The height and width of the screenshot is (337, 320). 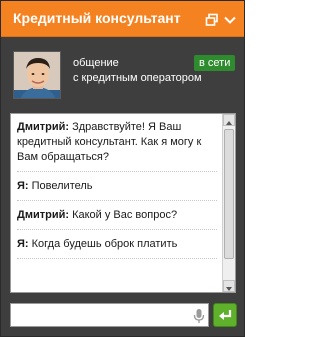 What do you see at coordinates (37, 75) in the screenshot?
I see `agent-avatar` at bounding box center [37, 75].